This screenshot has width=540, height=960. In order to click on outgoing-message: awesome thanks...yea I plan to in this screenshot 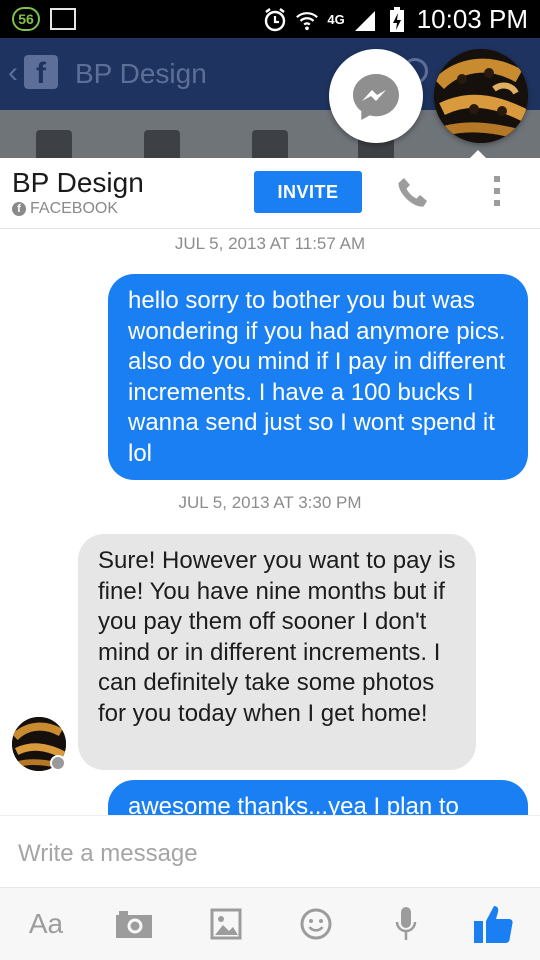, I will do `click(318, 797)`.